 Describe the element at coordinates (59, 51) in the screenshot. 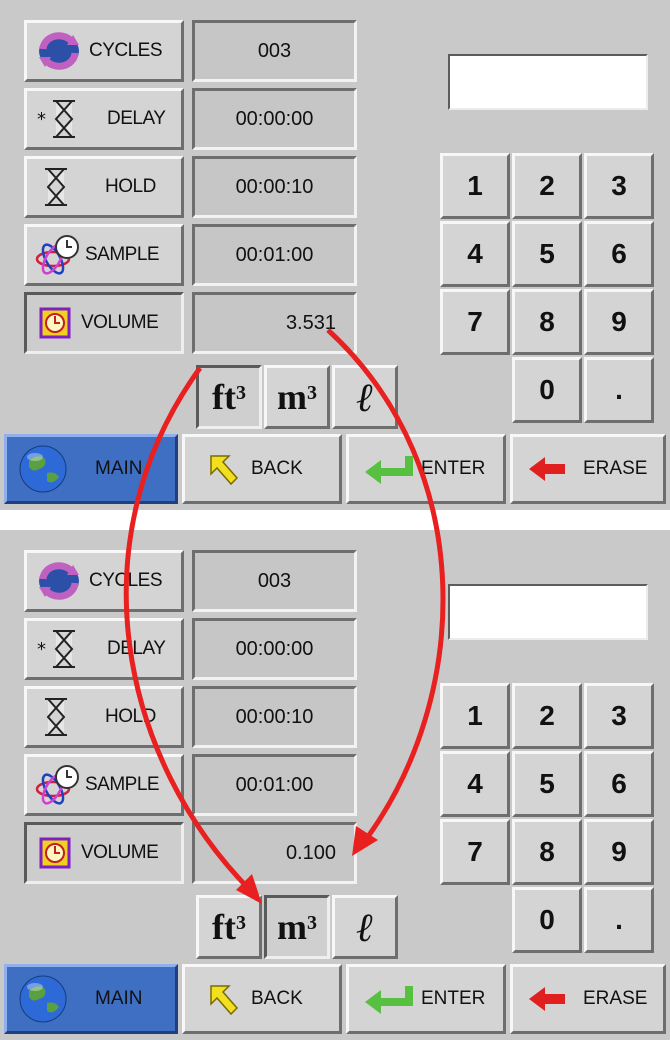

I see `cycle-arrows-icon` at that location.